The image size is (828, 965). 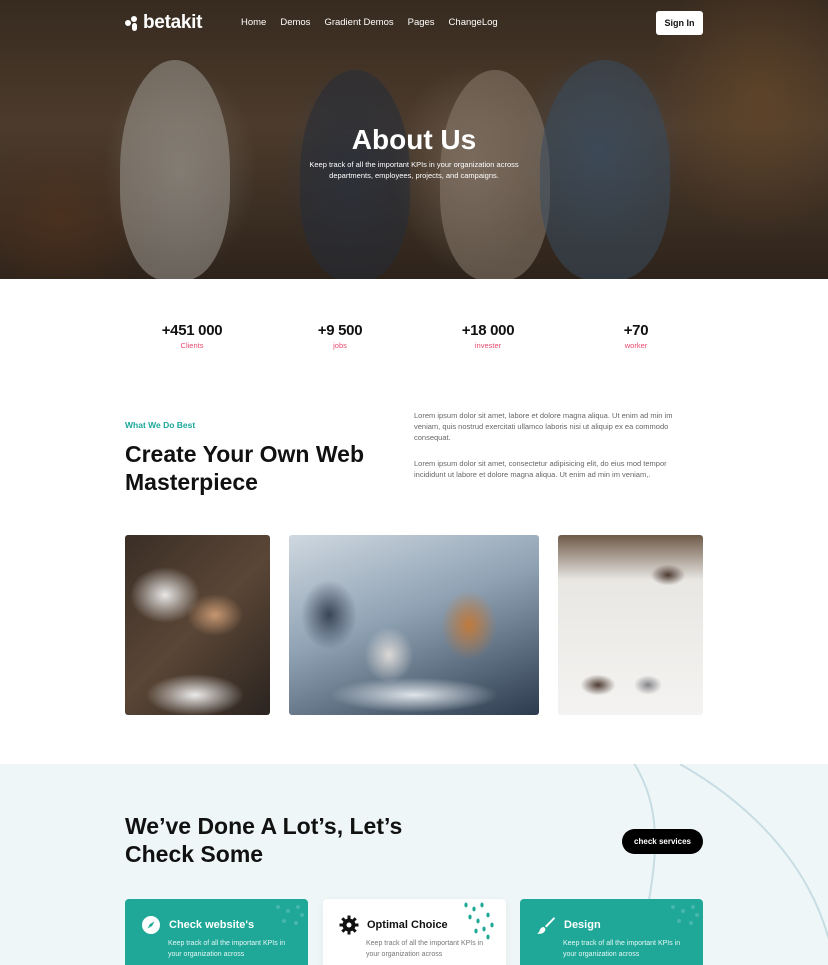 I want to click on gear-icon, so click(x=349, y=925).